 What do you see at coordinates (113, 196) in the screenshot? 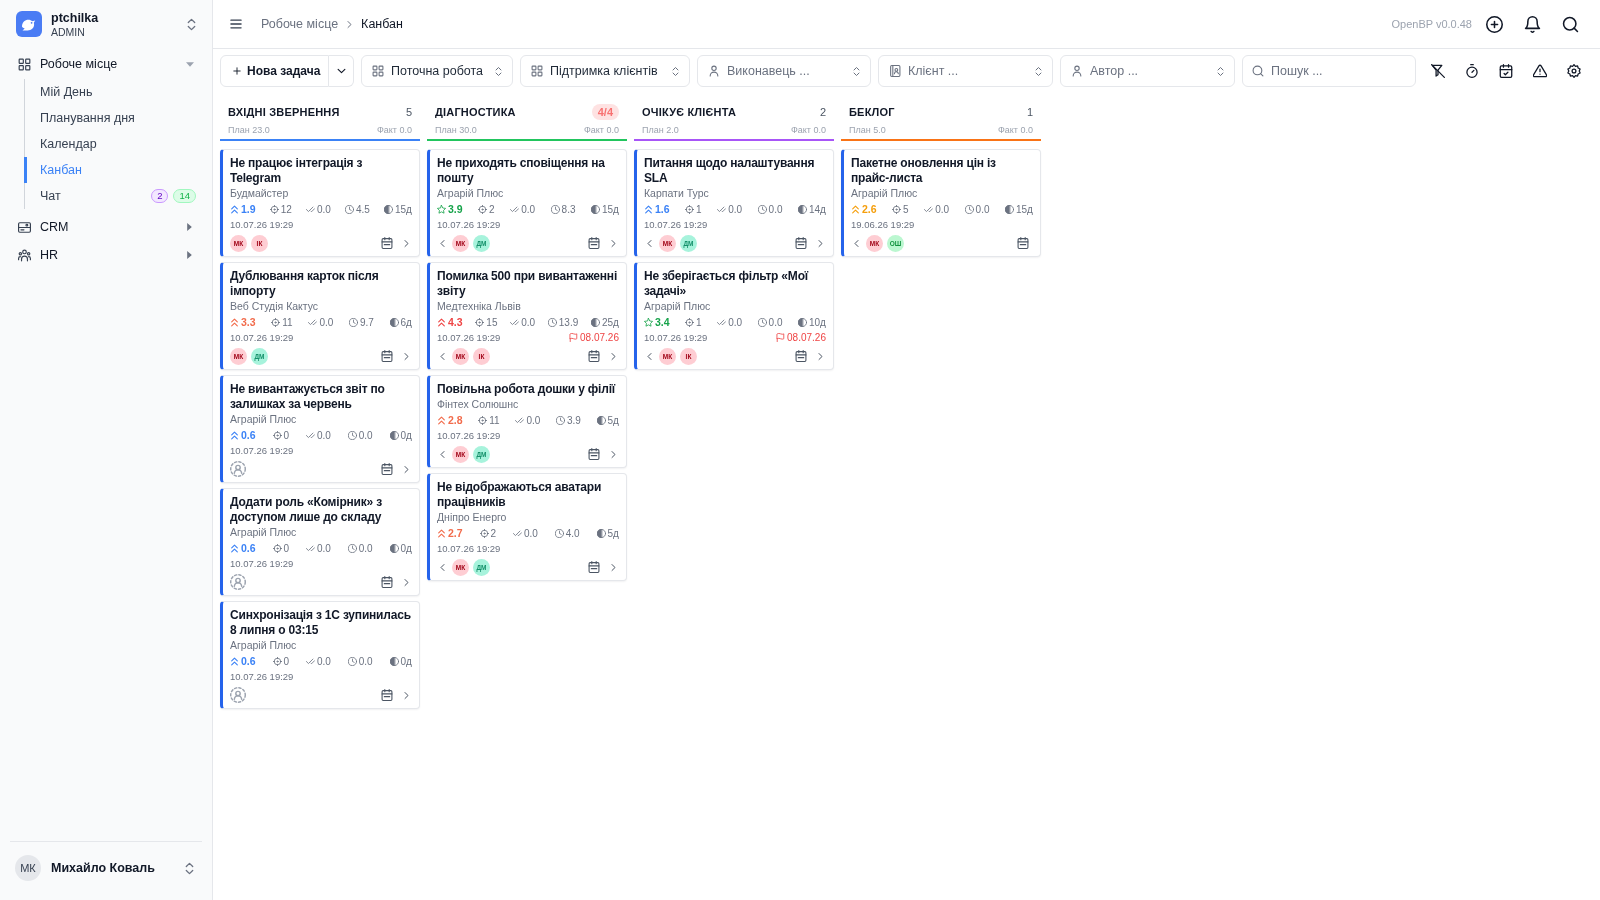
I see `nav-item: Чат 2 14` at bounding box center [113, 196].